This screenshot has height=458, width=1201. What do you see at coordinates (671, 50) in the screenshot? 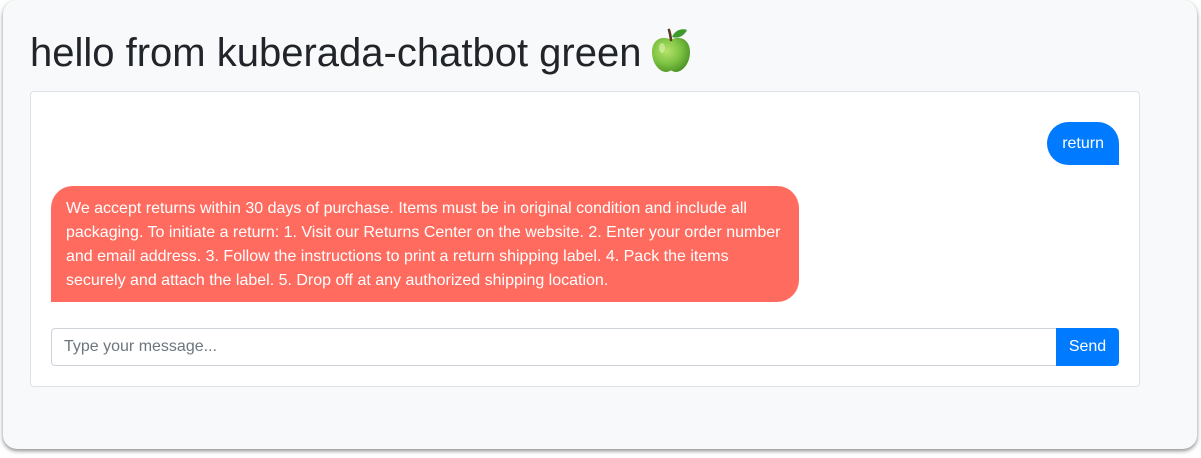
I see `green-apple-icon` at bounding box center [671, 50].